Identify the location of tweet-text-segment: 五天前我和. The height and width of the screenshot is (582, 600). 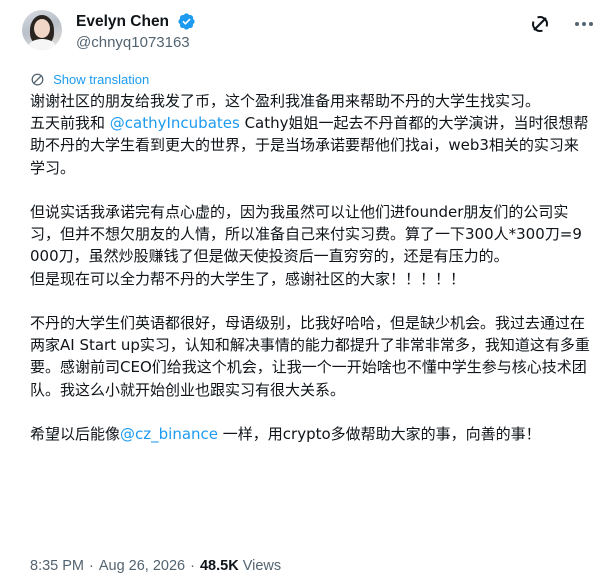
(70, 123).